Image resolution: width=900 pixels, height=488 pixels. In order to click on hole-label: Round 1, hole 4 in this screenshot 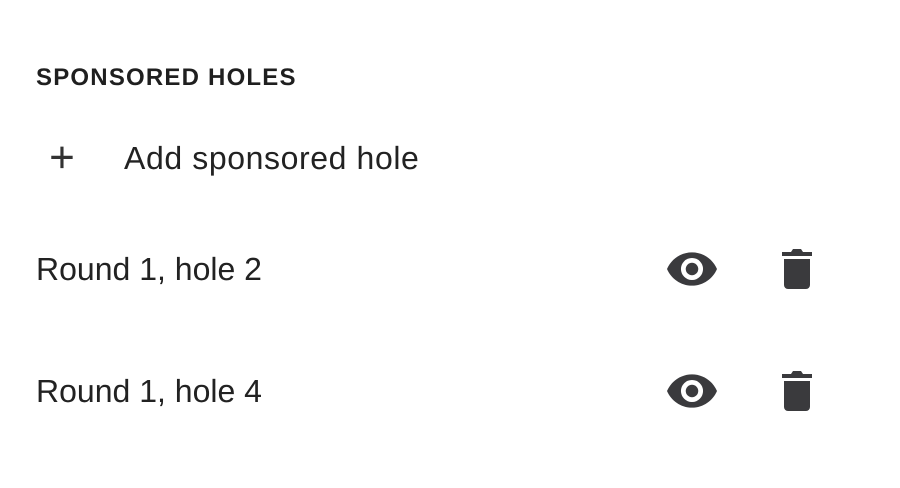, I will do `click(149, 391)`.